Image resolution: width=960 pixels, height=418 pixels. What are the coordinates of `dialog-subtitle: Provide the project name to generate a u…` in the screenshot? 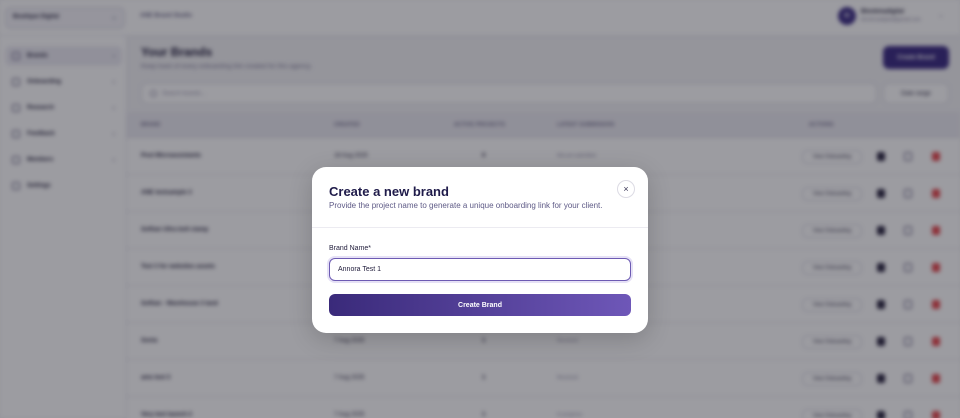 It's located at (466, 205).